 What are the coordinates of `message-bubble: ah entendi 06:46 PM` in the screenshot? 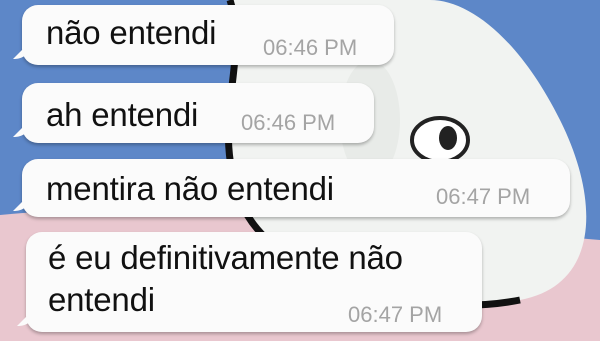 It's located at (198, 113).